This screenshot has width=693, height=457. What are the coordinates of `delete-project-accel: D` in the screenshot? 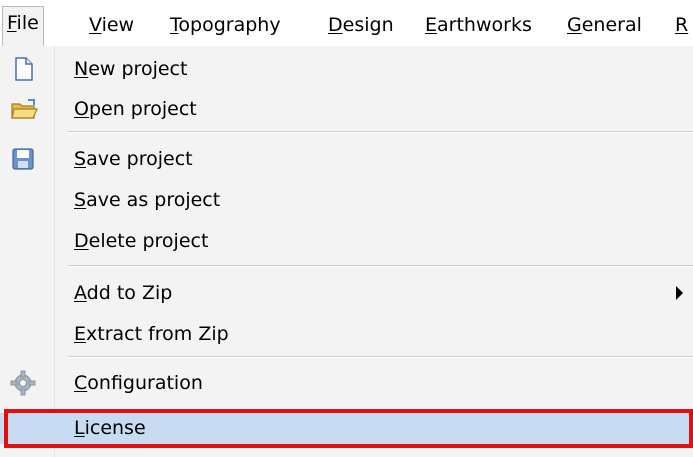 It's located at (81, 241).